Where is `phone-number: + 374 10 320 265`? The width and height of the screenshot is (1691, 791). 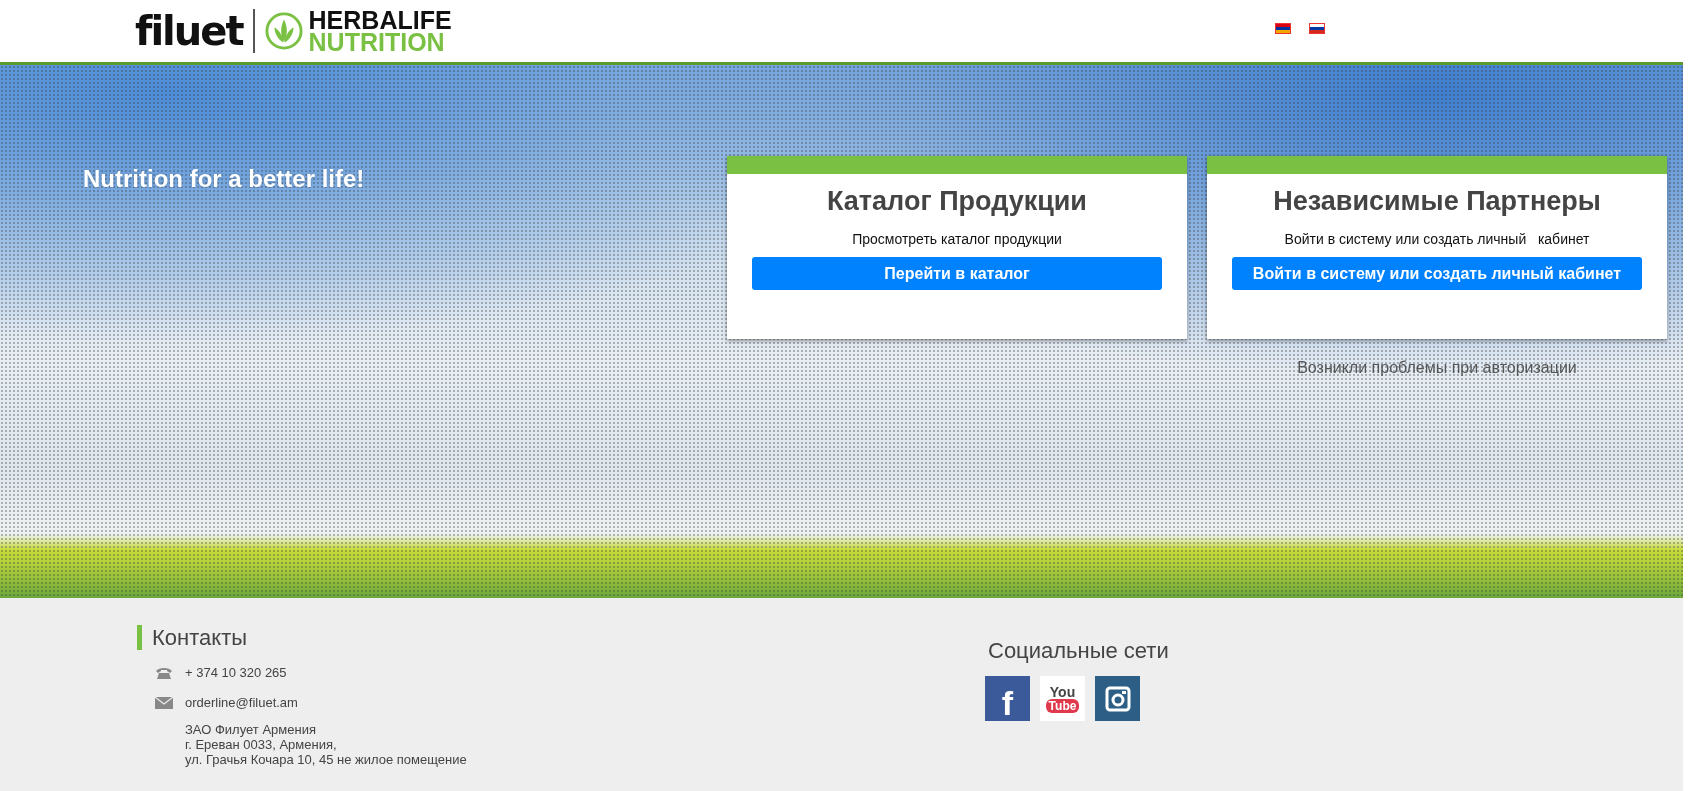 phone-number: + 374 10 320 265 is located at coordinates (236, 672).